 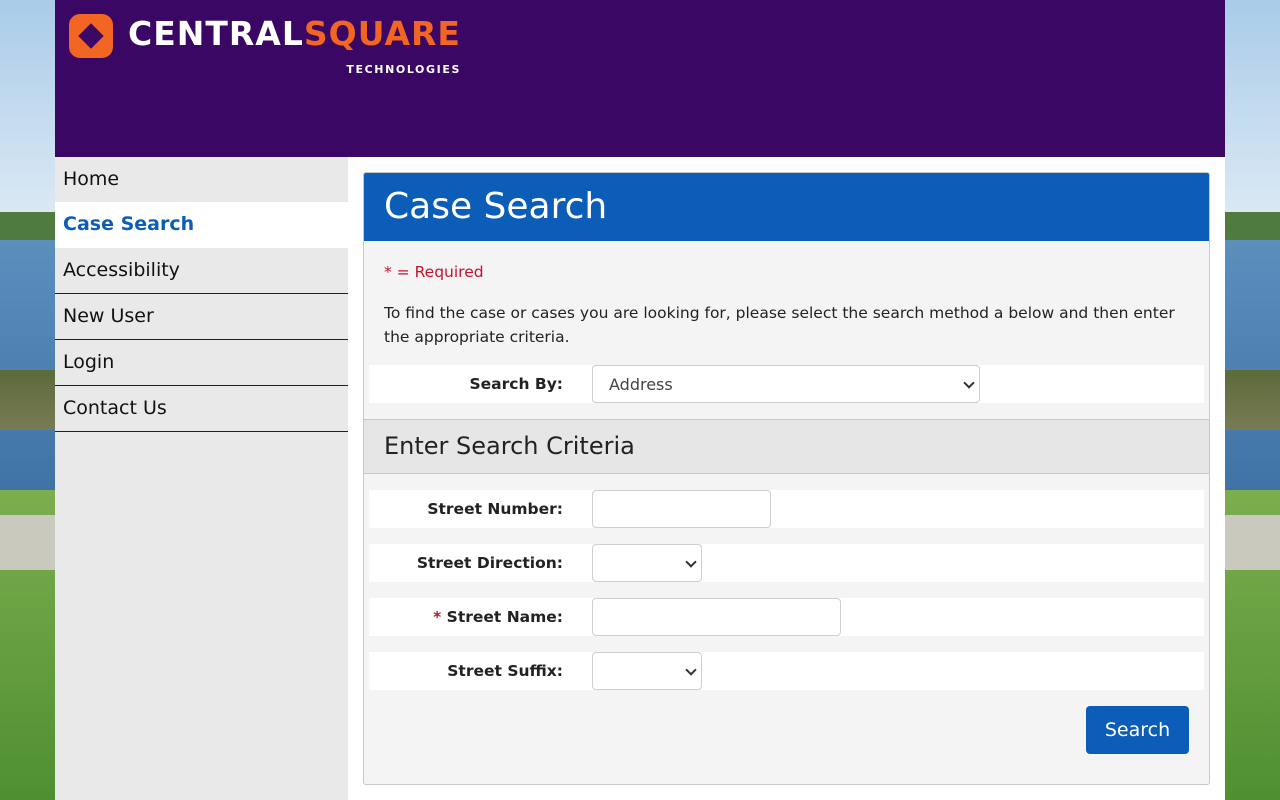 I want to click on sidebar-item-new-user: New User, so click(x=201, y=317).